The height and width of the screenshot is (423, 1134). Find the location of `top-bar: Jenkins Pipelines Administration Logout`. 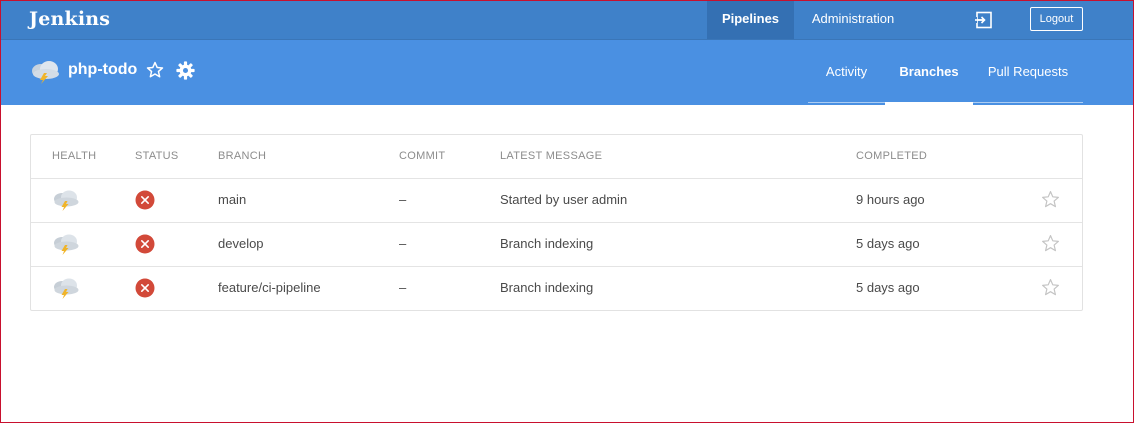

top-bar: Jenkins Pipelines Administration Logout is located at coordinates (567, 20).